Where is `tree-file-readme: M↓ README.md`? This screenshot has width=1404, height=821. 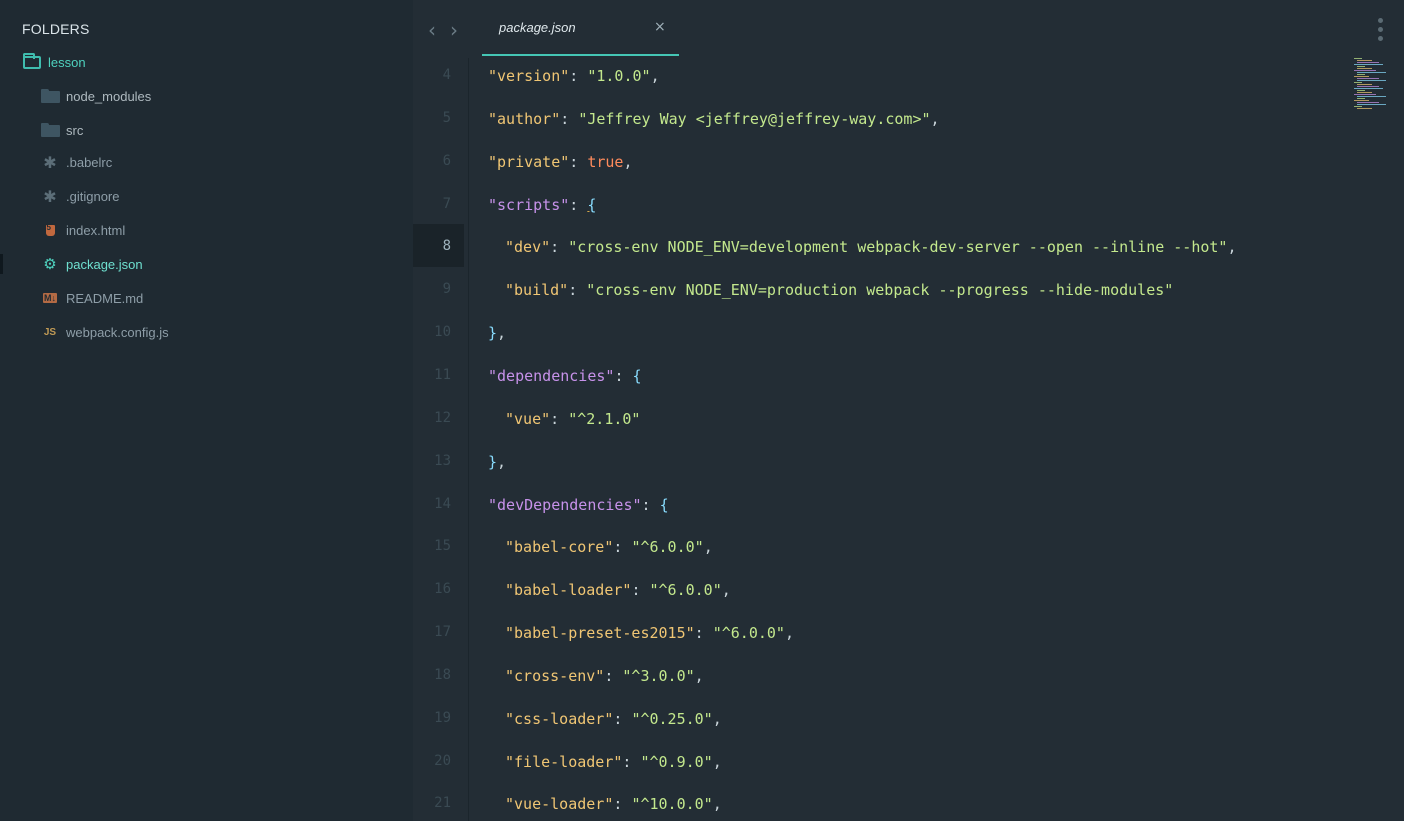
tree-file-readme: M↓ README.md is located at coordinates (91, 298).